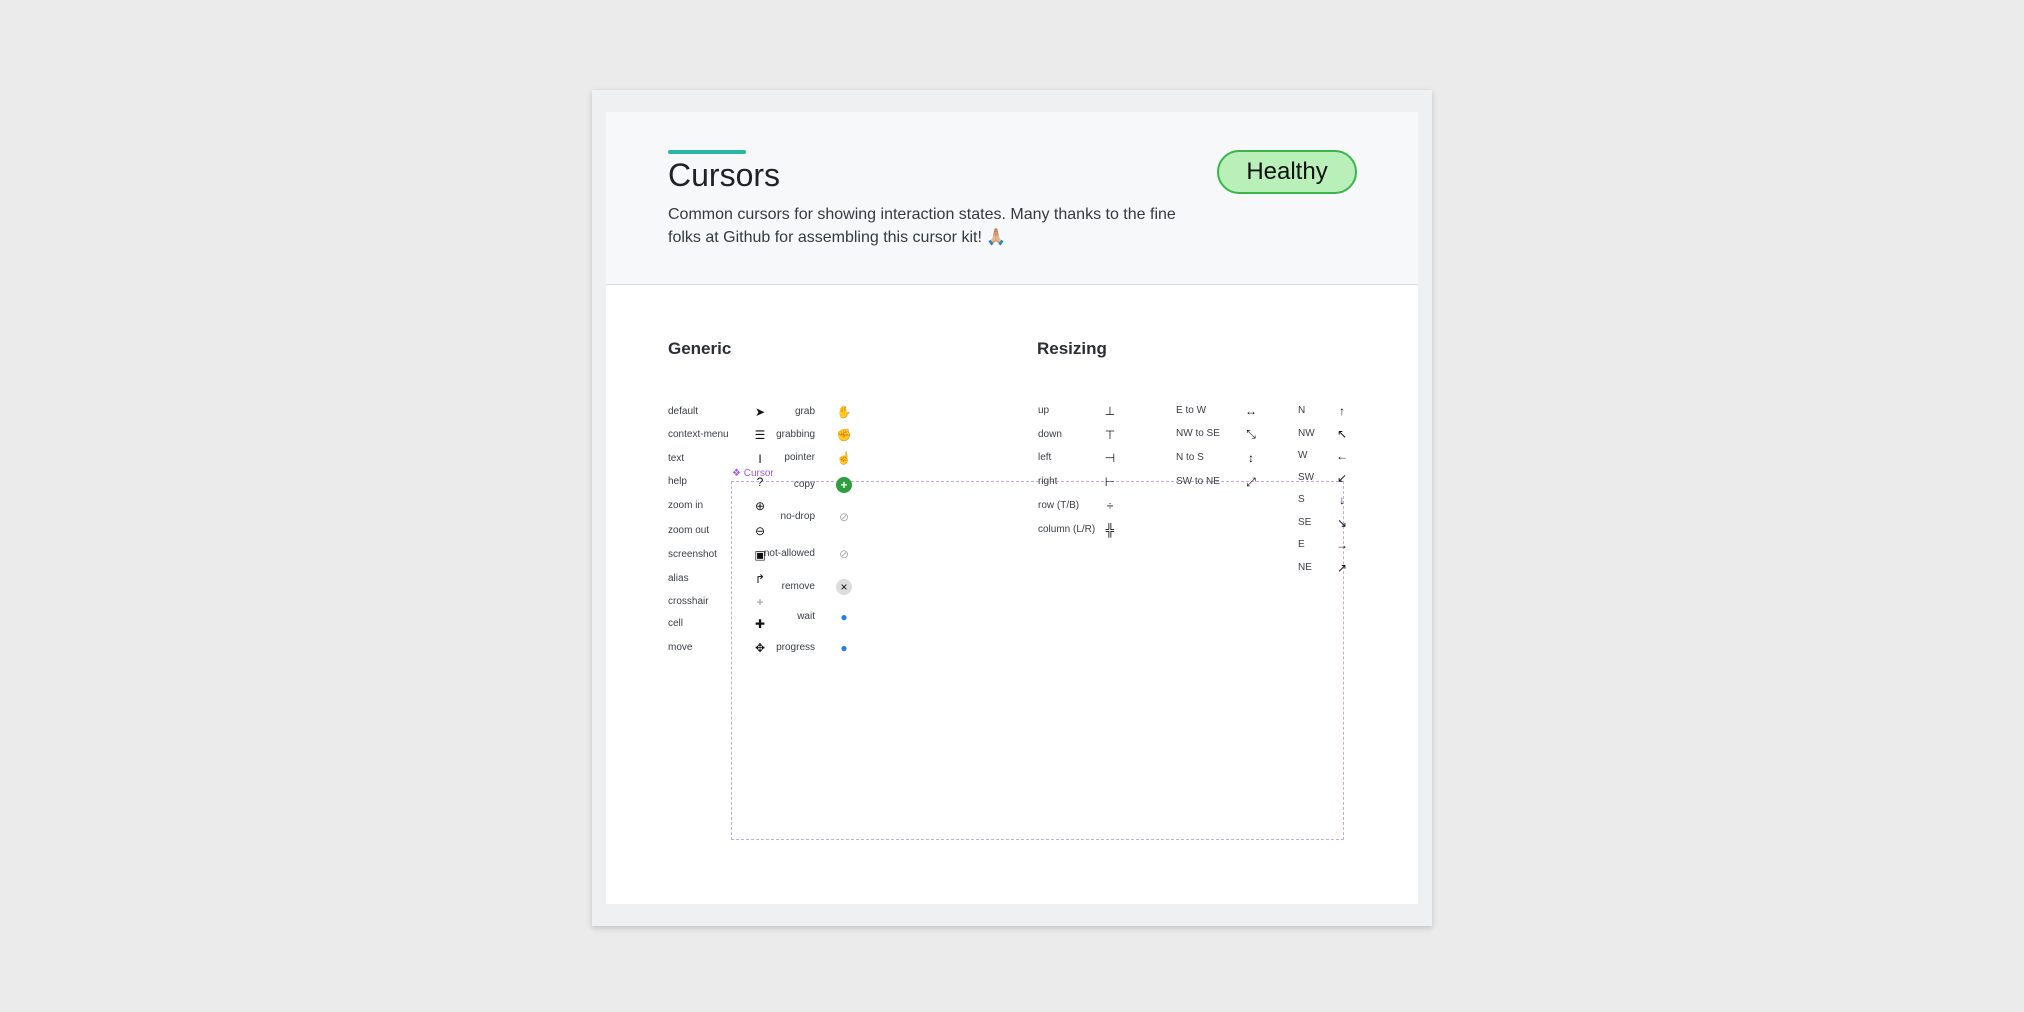  I want to click on n-resize-cursor-icon: ↑, so click(1342, 411).